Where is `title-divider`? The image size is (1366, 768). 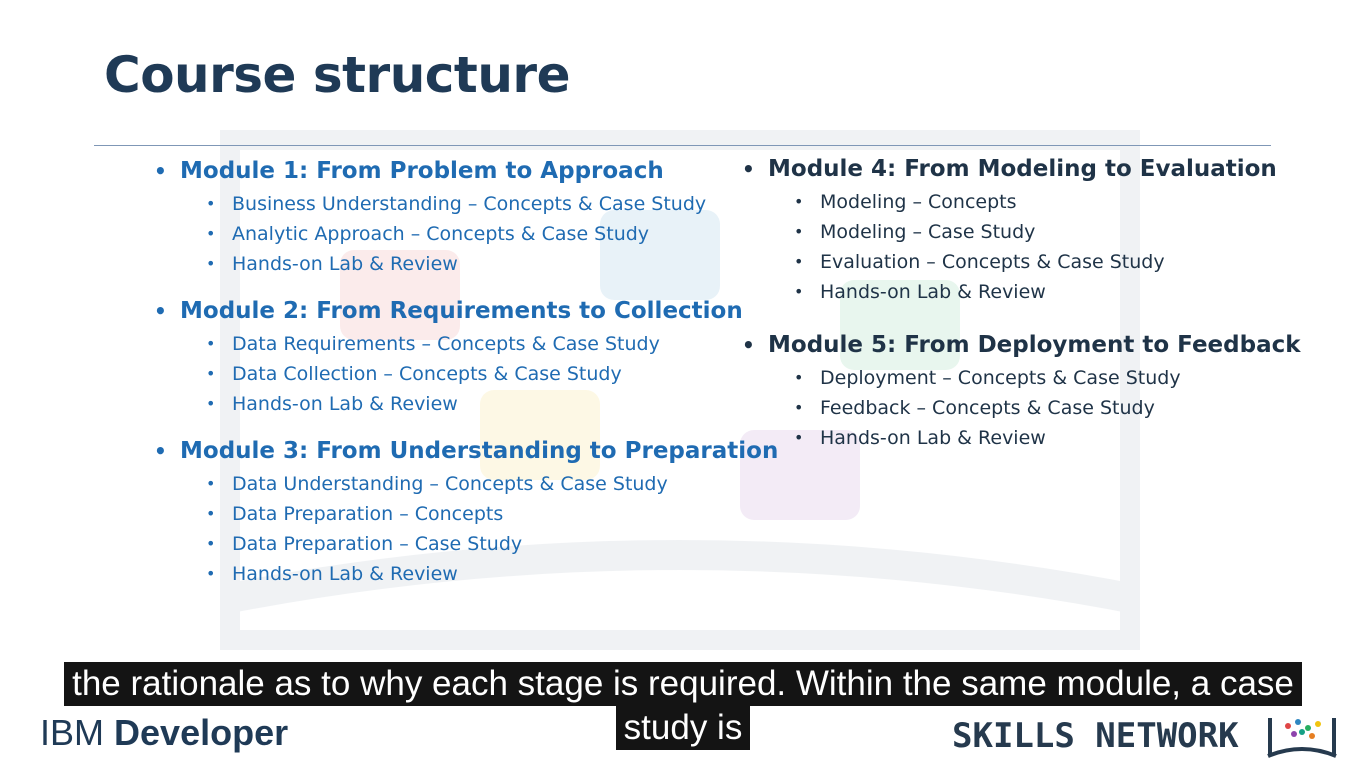 title-divider is located at coordinates (682, 145).